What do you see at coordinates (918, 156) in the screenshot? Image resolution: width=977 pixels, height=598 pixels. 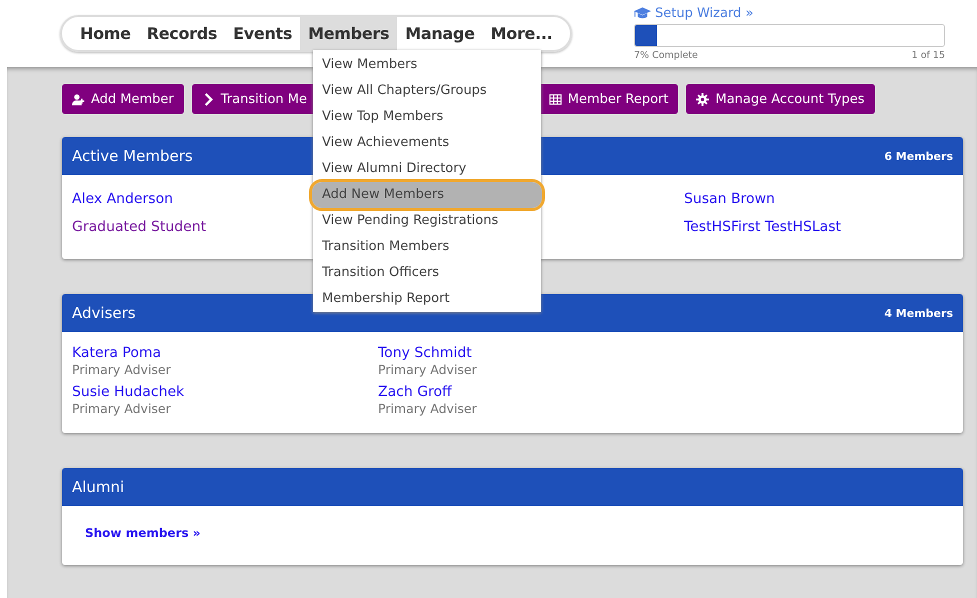 I see `member-count: 6 Members` at bounding box center [918, 156].